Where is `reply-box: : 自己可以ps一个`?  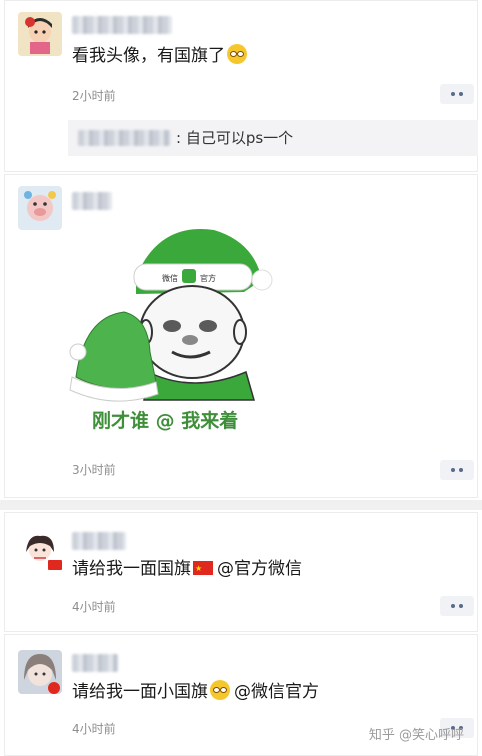
reply-box: : 自己可以ps一个 is located at coordinates (273, 138).